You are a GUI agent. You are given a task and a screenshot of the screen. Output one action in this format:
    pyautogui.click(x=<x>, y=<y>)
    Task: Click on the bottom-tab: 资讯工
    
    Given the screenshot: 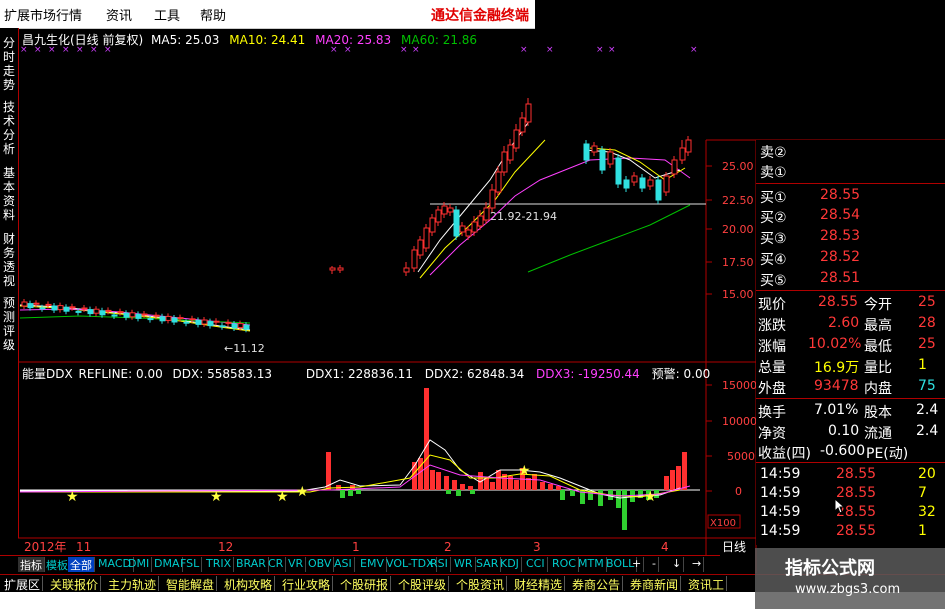 What is the action you would take?
    pyautogui.click(x=707, y=584)
    